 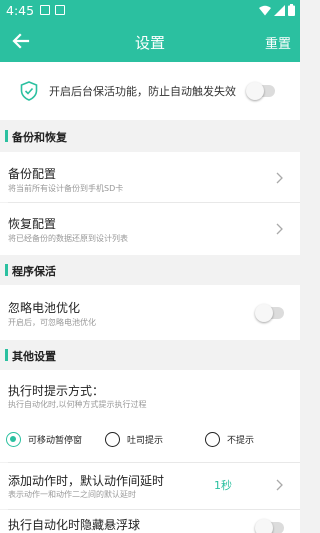 I want to click on row-subtitle: 将已经备份的数据还原到设计列表, so click(x=68, y=238).